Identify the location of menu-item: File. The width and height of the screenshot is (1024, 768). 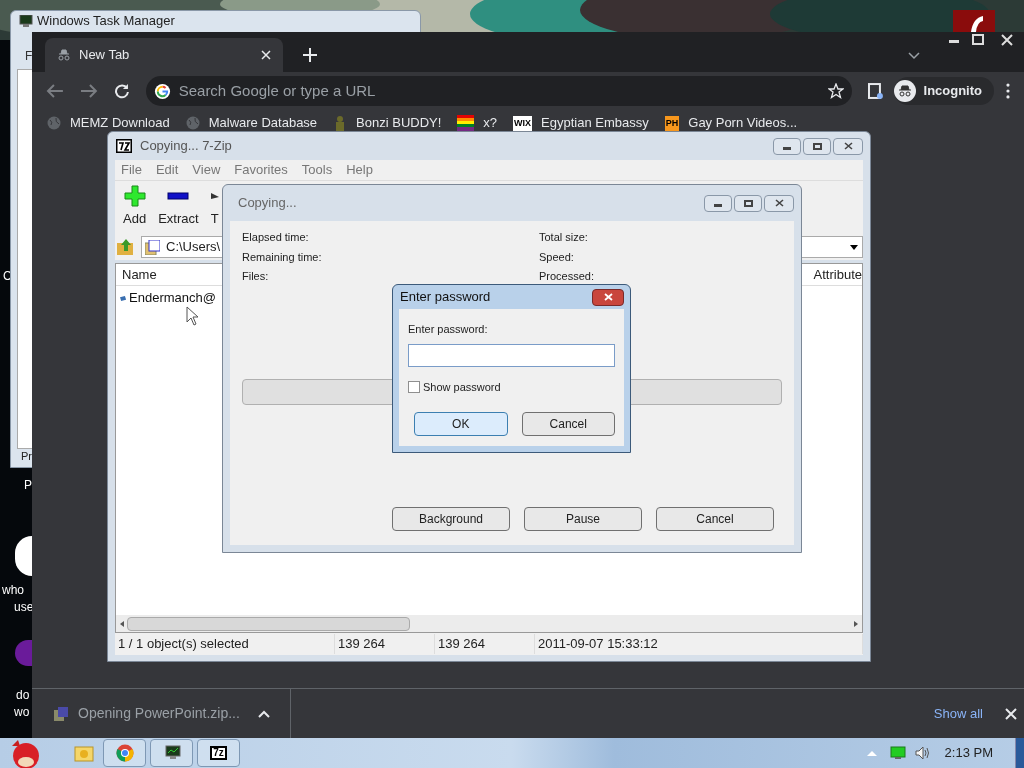
(131, 170).